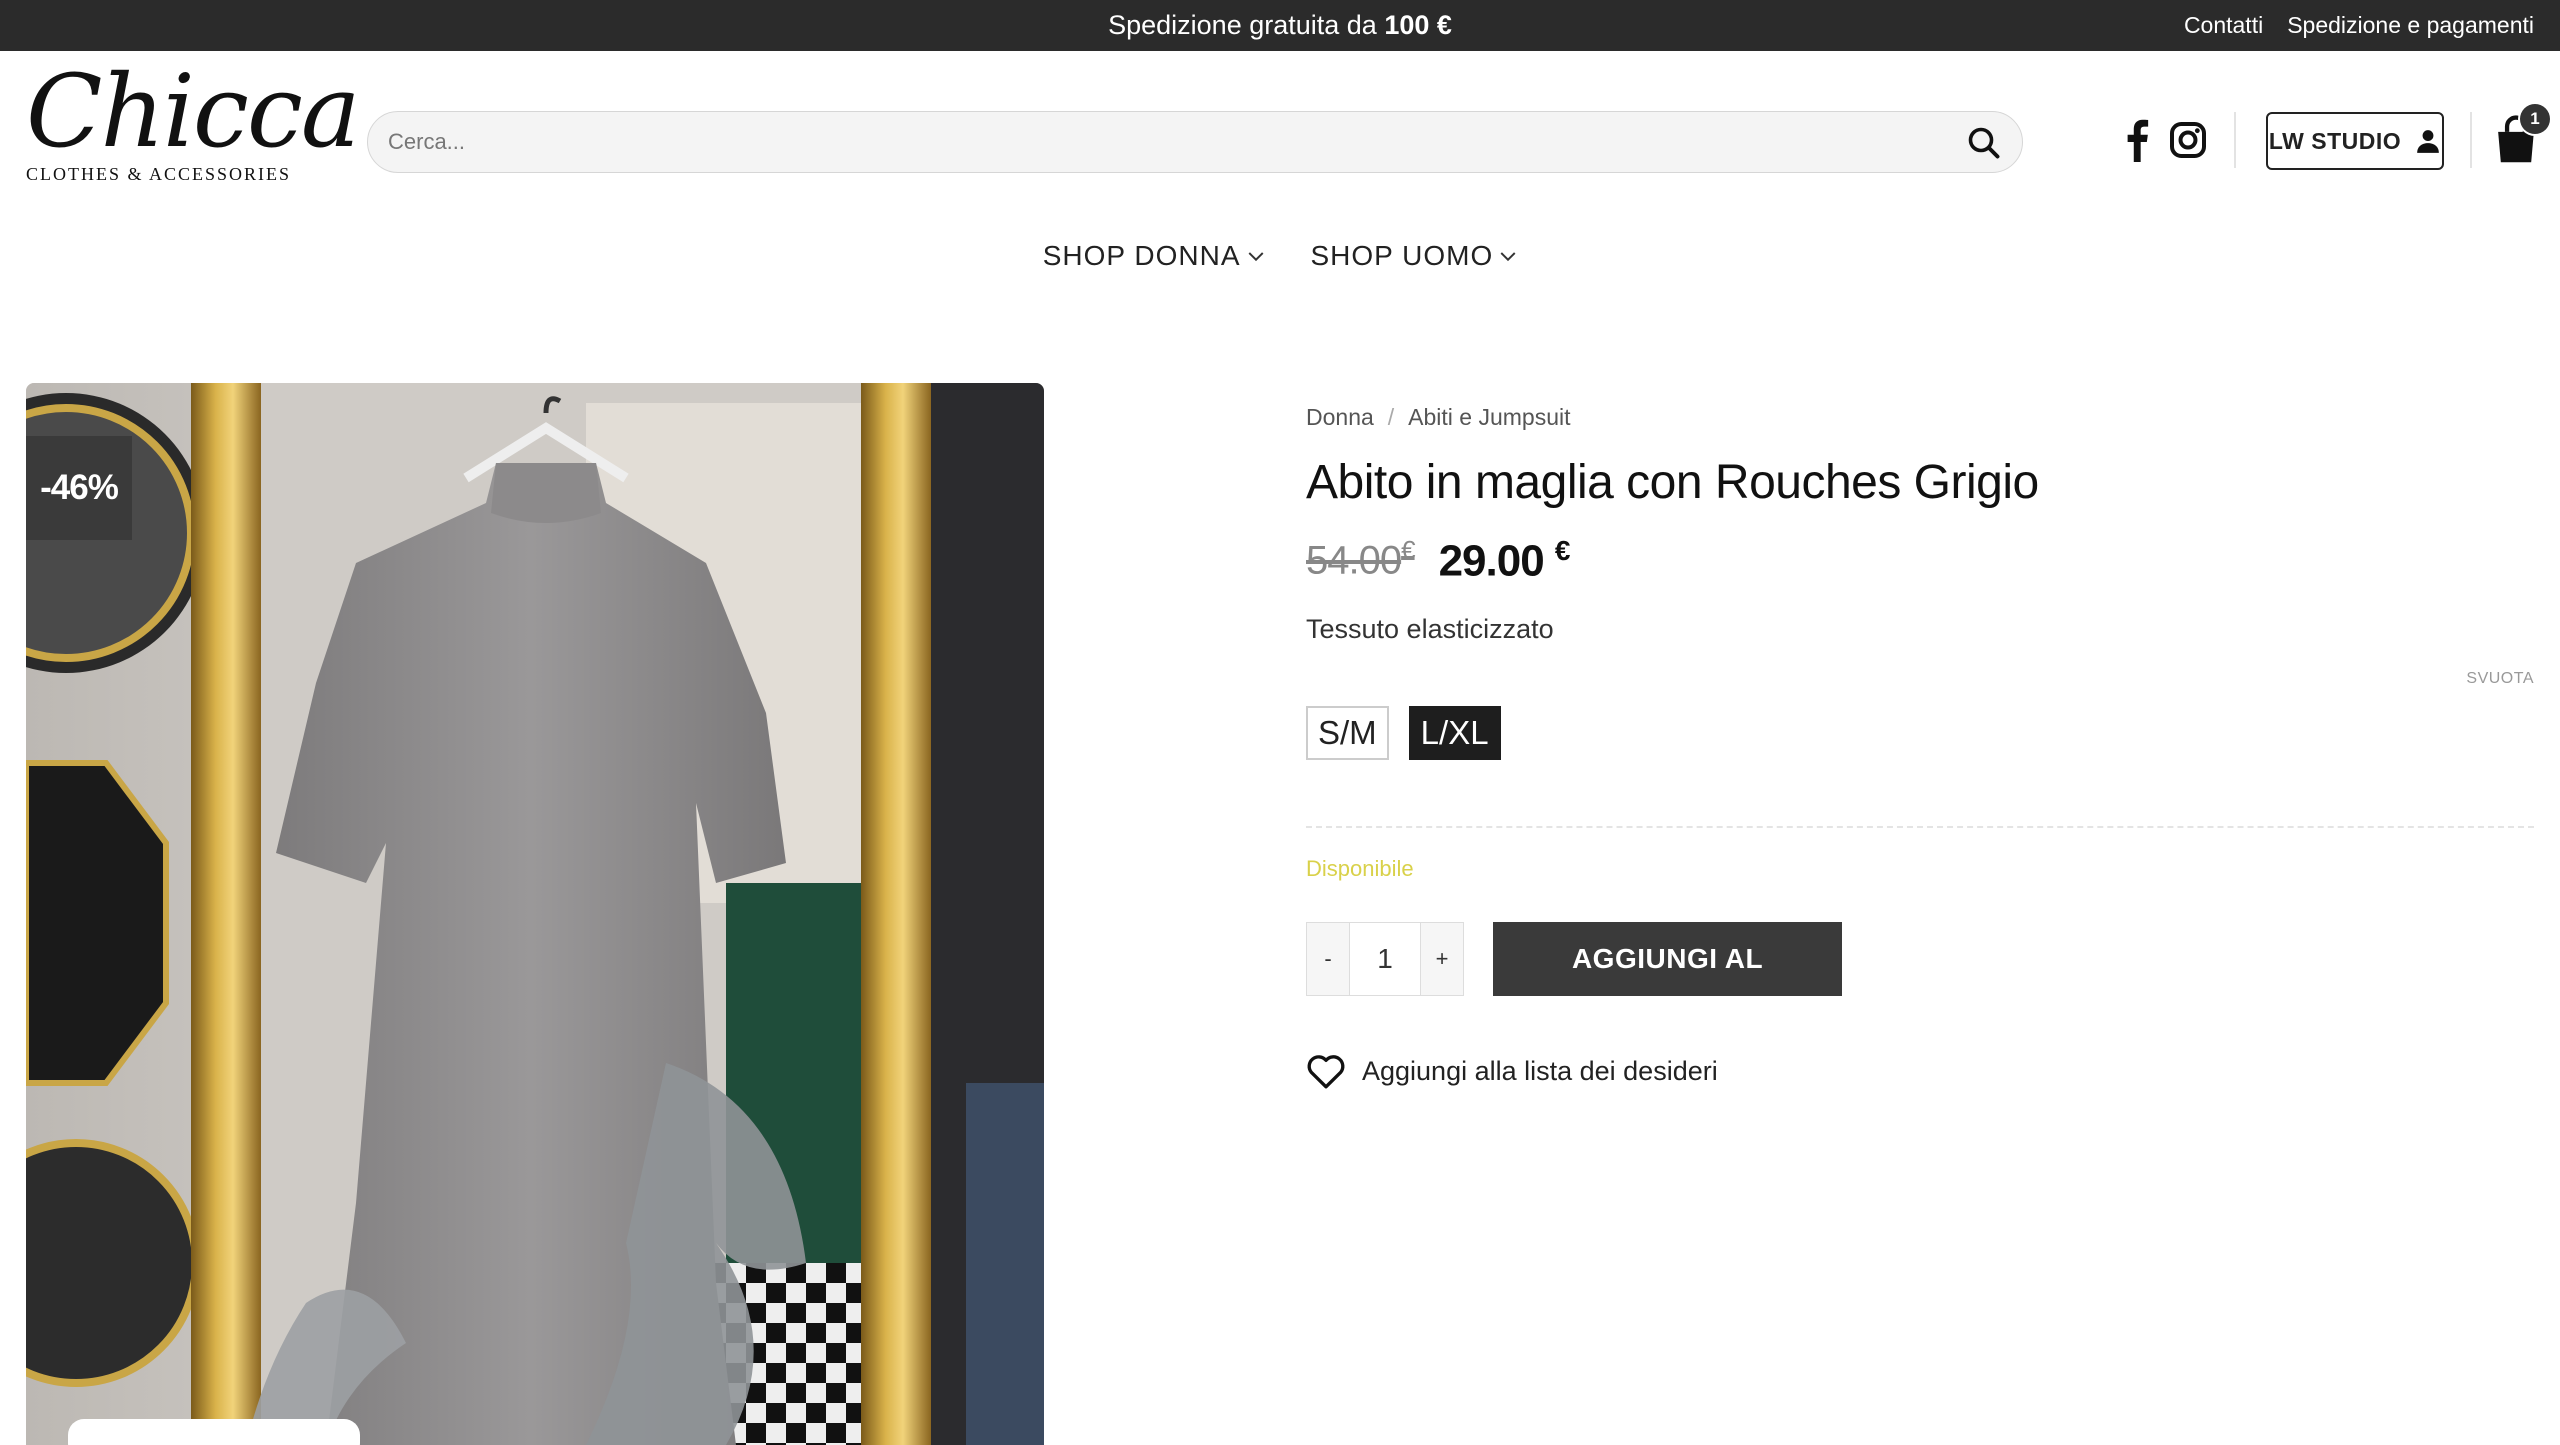  What do you see at coordinates (2335, 140) in the screenshot?
I see `account-label: LW STUDIO` at bounding box center [2335, 140].